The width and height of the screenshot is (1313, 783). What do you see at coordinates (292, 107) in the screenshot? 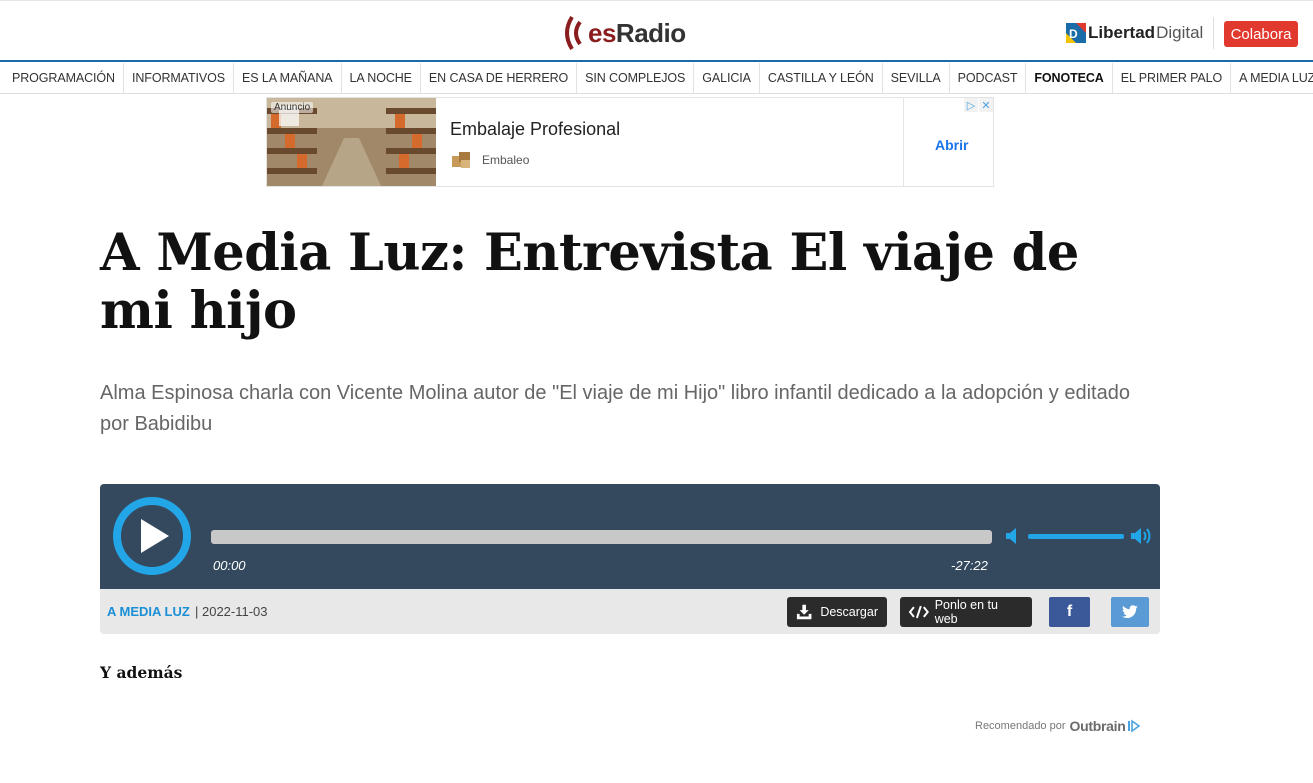
I see `ad-label: Anuncio` at bounding box center [292, 107].